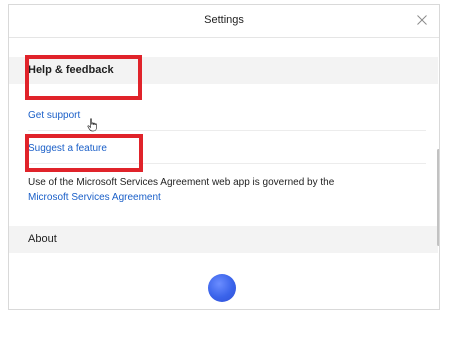 This screenshot has height=350, width=453. Describe the element at coordinates (54, 115) in the screenshot. I see `get-support-link: Get support` at that location.